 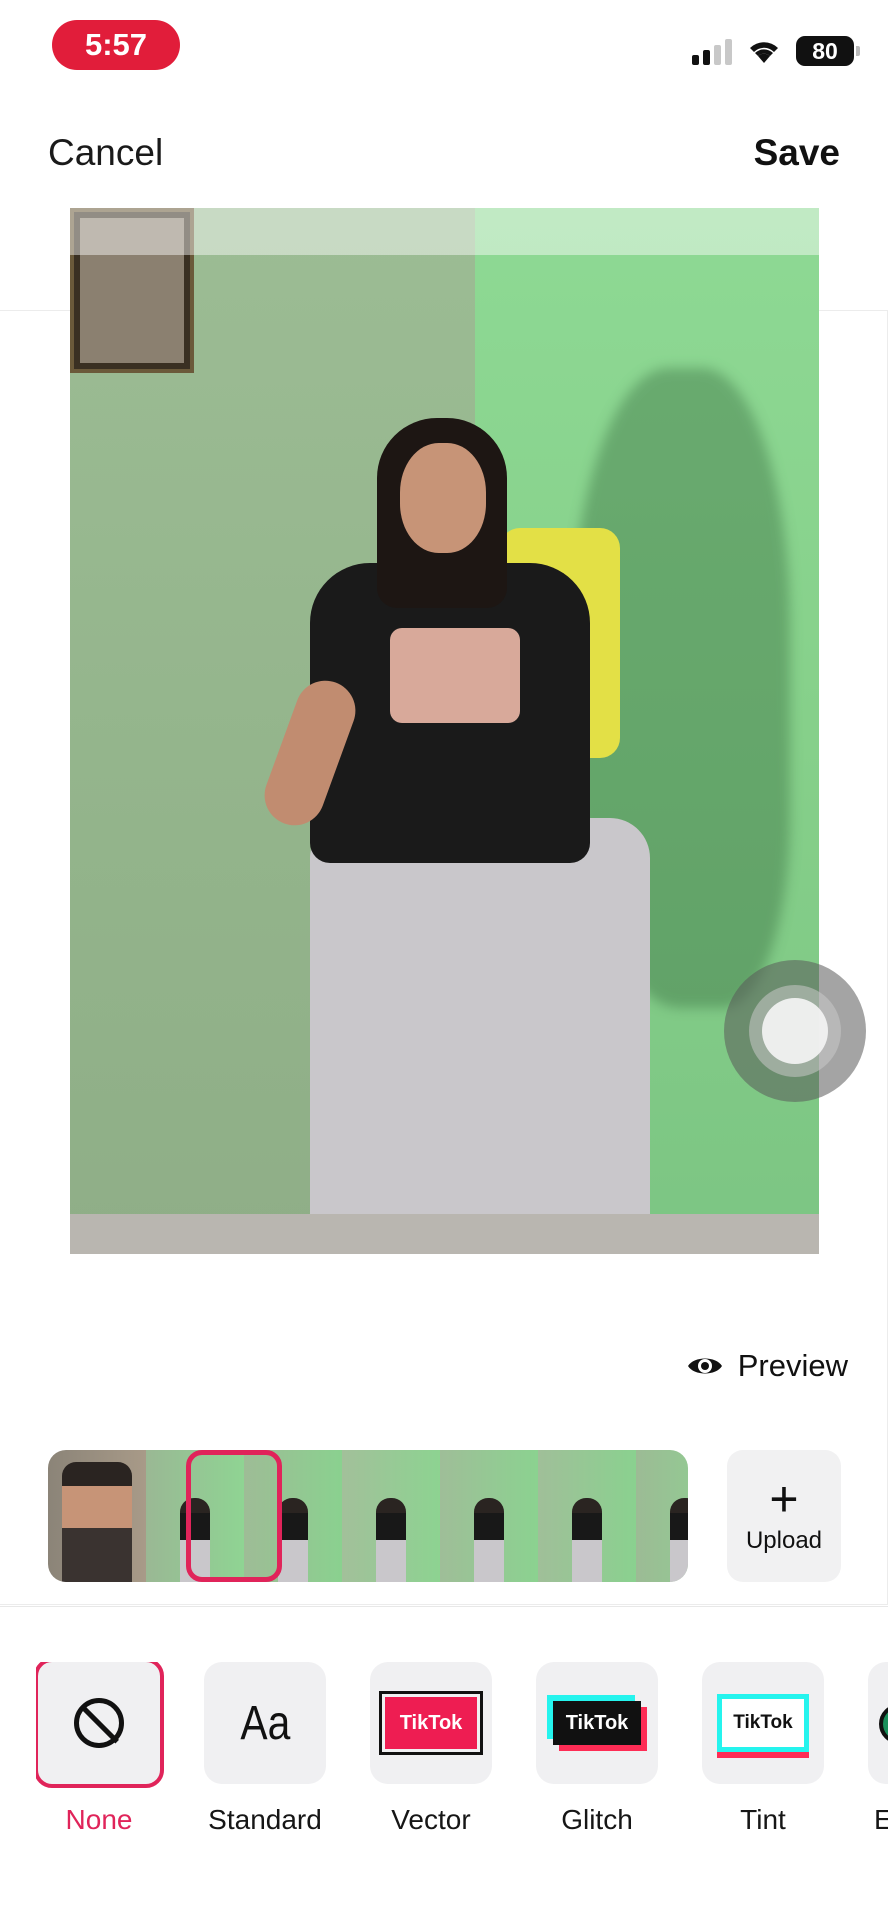 What do you see at coordinates (105, 153) in the screenshot?
I see `cancel-button: Cancel` at bounding box center [105, 153].